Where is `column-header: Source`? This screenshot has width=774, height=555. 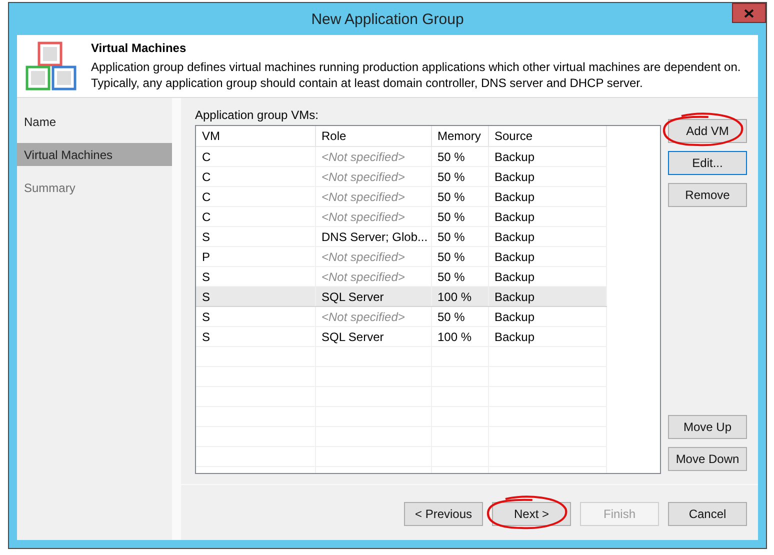
column-header: Source is located at coordinates (547, 136).